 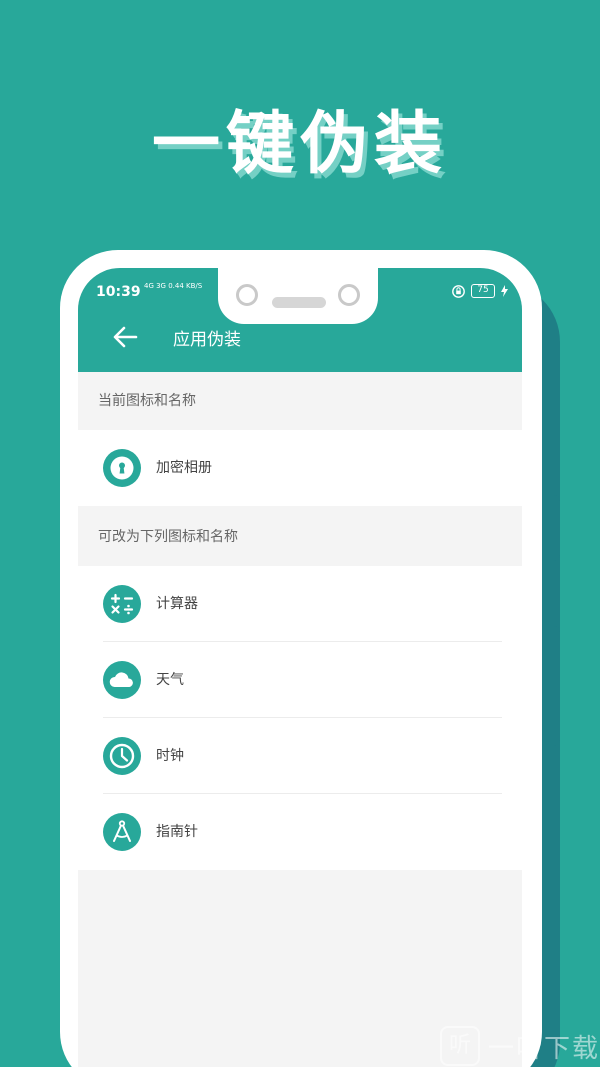 I want to click on option-label: 天气, so click(x=170, y=680).